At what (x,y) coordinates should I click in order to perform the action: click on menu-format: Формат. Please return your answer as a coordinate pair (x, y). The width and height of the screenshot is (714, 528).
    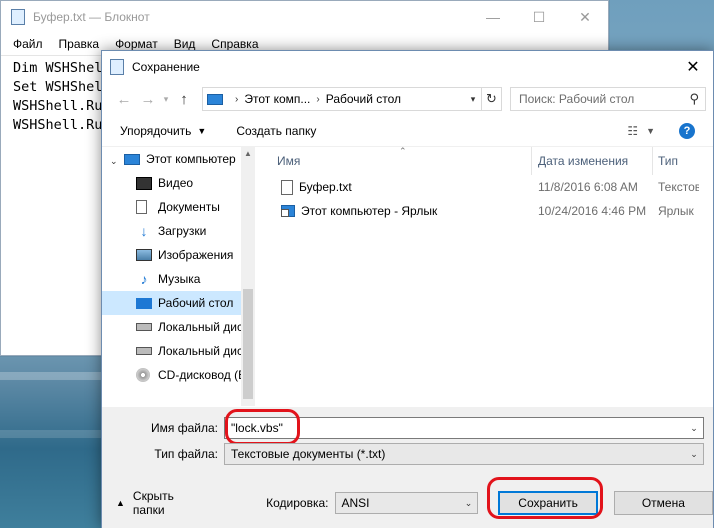
    Looking at the image, I should click on (136, 44).